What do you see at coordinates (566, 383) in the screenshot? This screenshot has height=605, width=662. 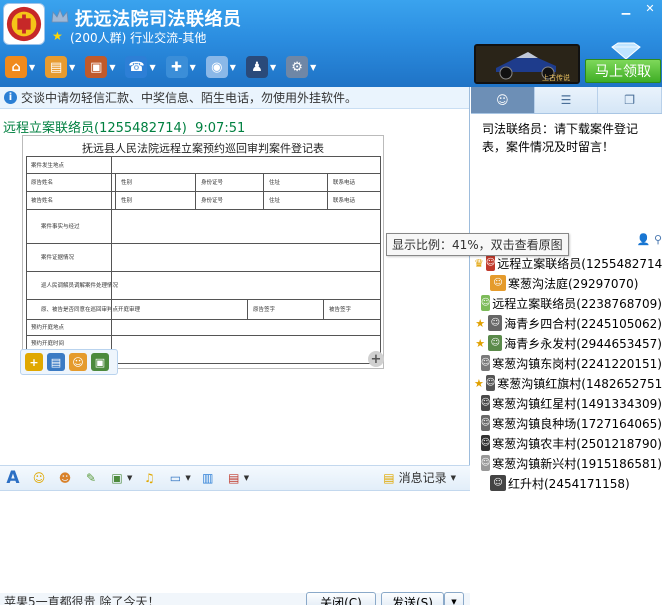 I see `list-item: ★ ☺ 寒葱沟镇红旗村(1482652751)` at bounding box center [566, 383].